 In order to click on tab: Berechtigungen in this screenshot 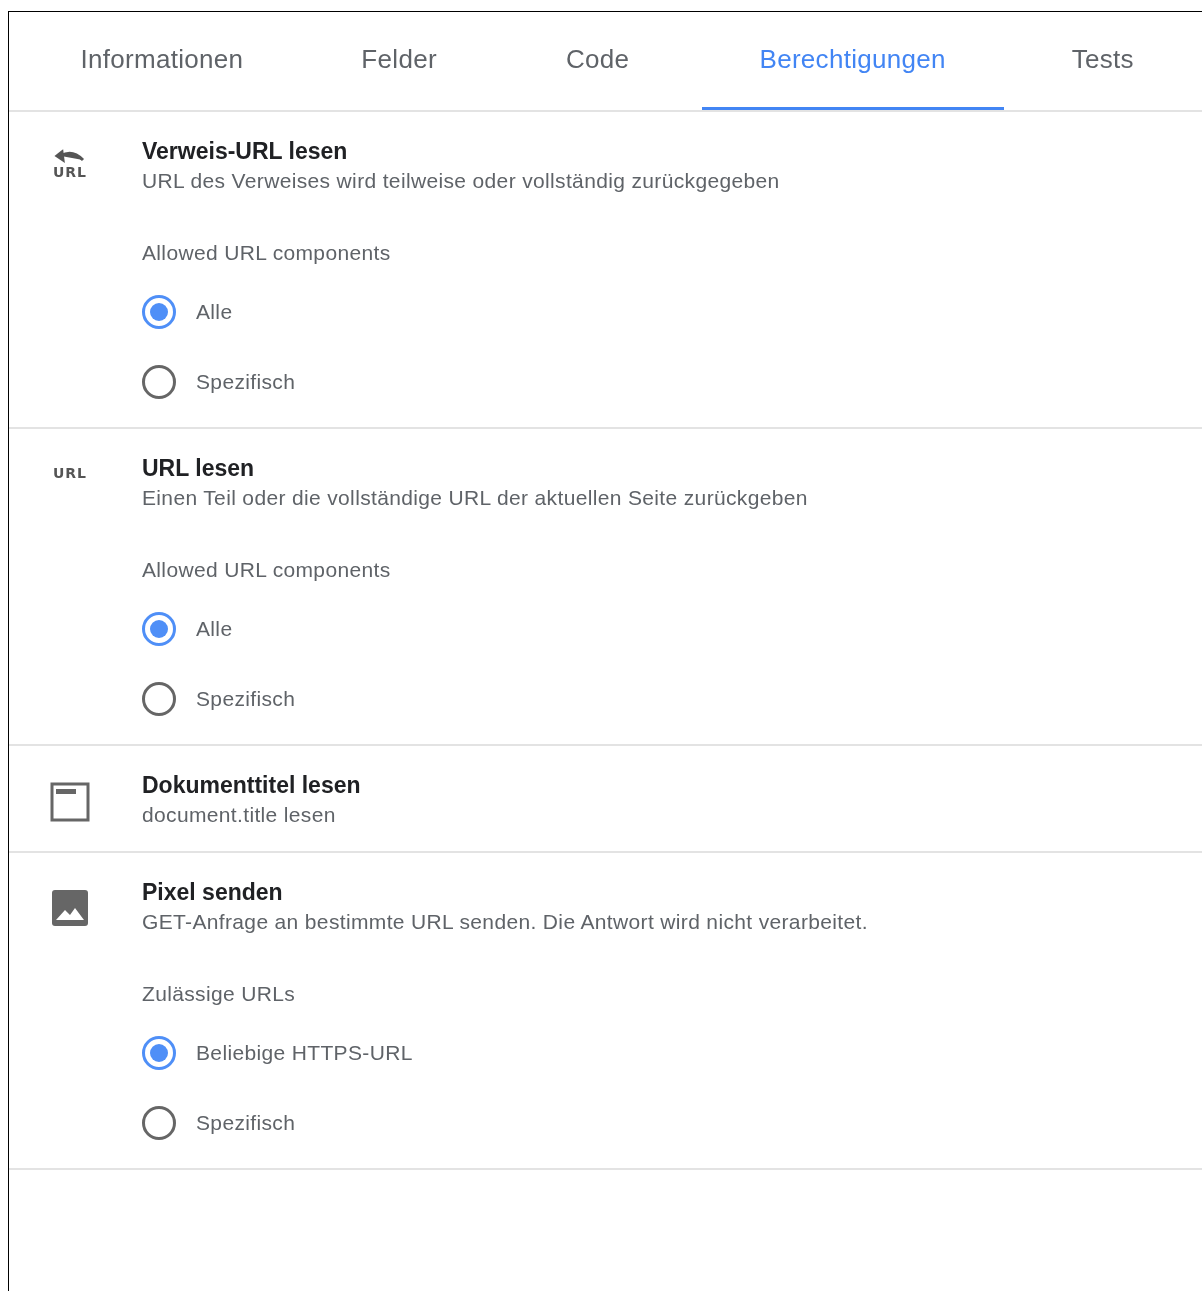, I will do `click(852, 61)`.